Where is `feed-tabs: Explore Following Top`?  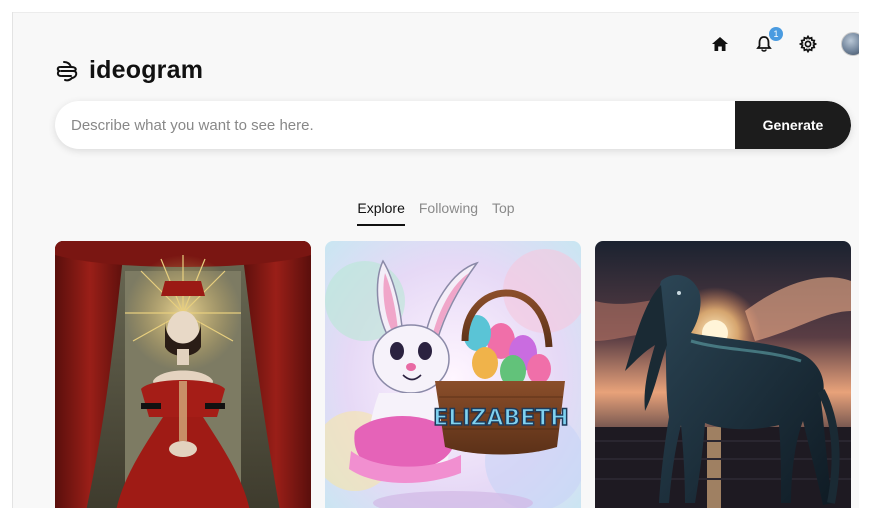 feed-tabs: Explore Following Top is located at coordinates (436, 213).